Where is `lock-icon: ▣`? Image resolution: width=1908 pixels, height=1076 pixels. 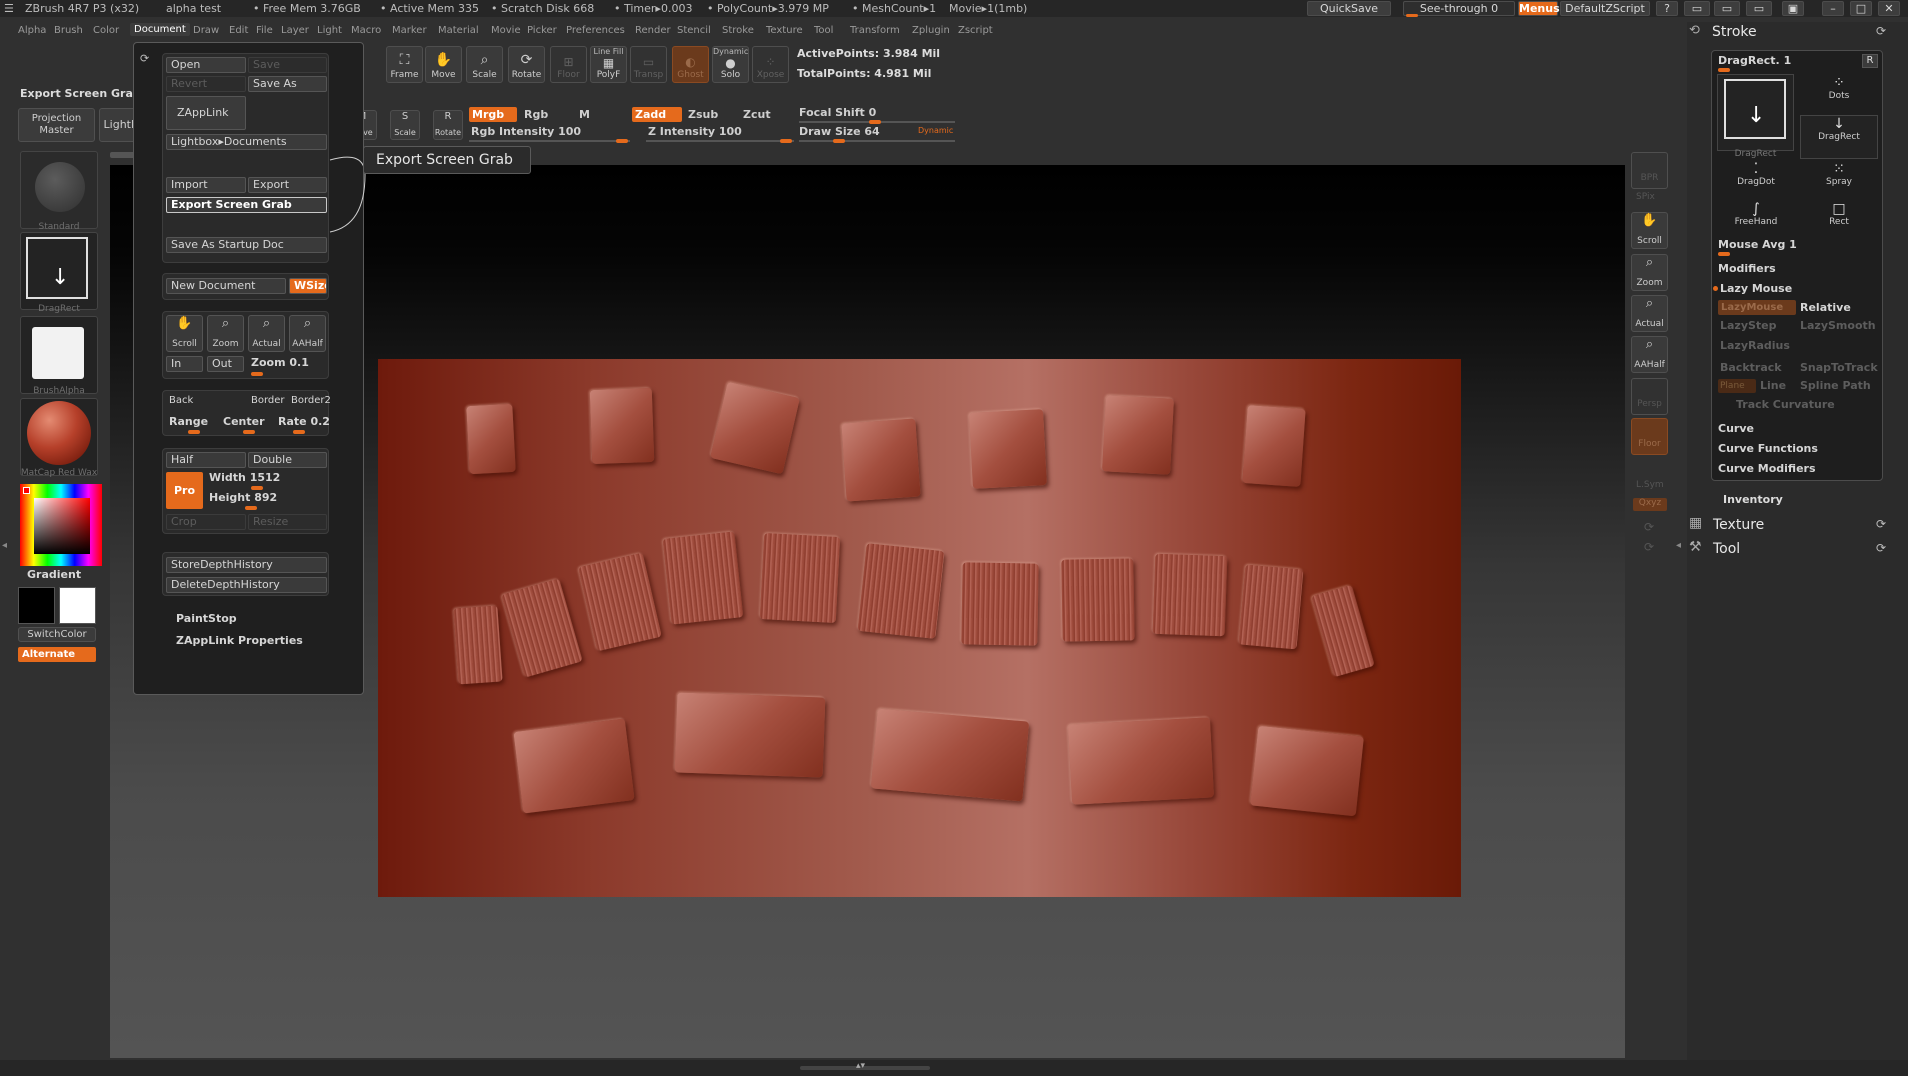 lock-icon: ▣ is located at coordinates (1793, 8).